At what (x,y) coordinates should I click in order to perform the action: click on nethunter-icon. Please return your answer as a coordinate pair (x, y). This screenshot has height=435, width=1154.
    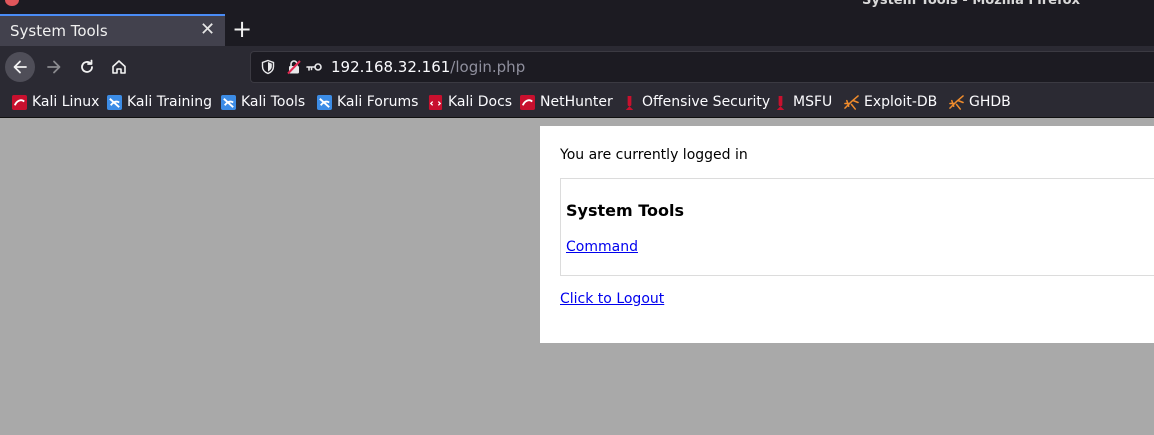
    Looking at the image, I should click on (527, 102).